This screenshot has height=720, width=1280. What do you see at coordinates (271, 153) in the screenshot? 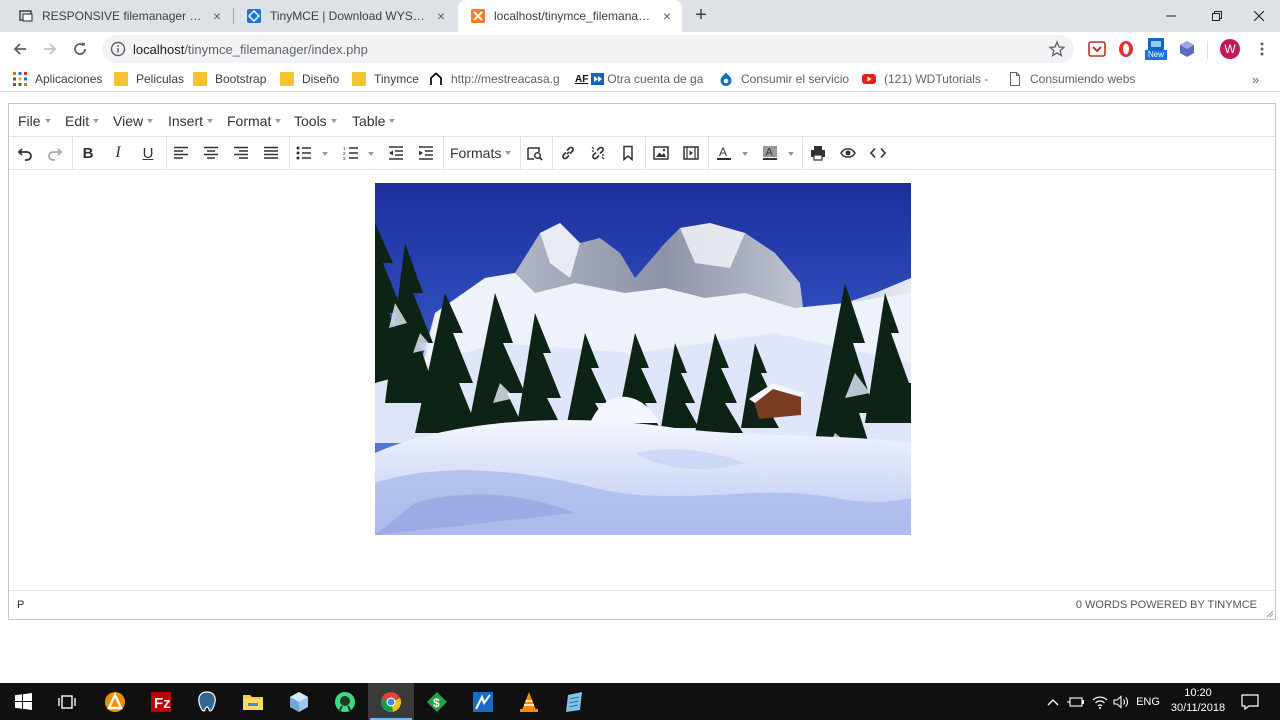
I see `align-justify-icon` at bounding box center [271, 153].